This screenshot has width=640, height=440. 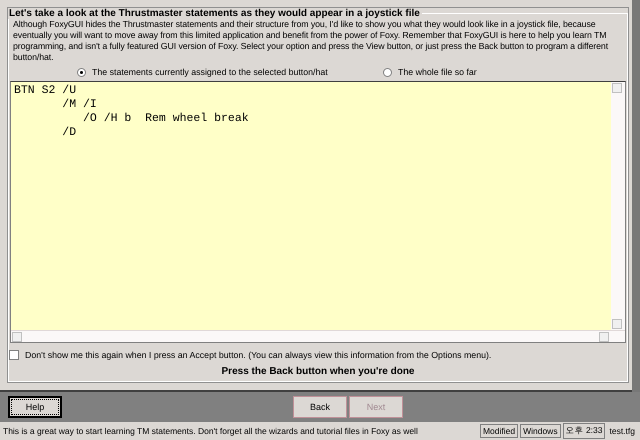 I want to click on wizard-button: Back, so click(x=320, y=407).